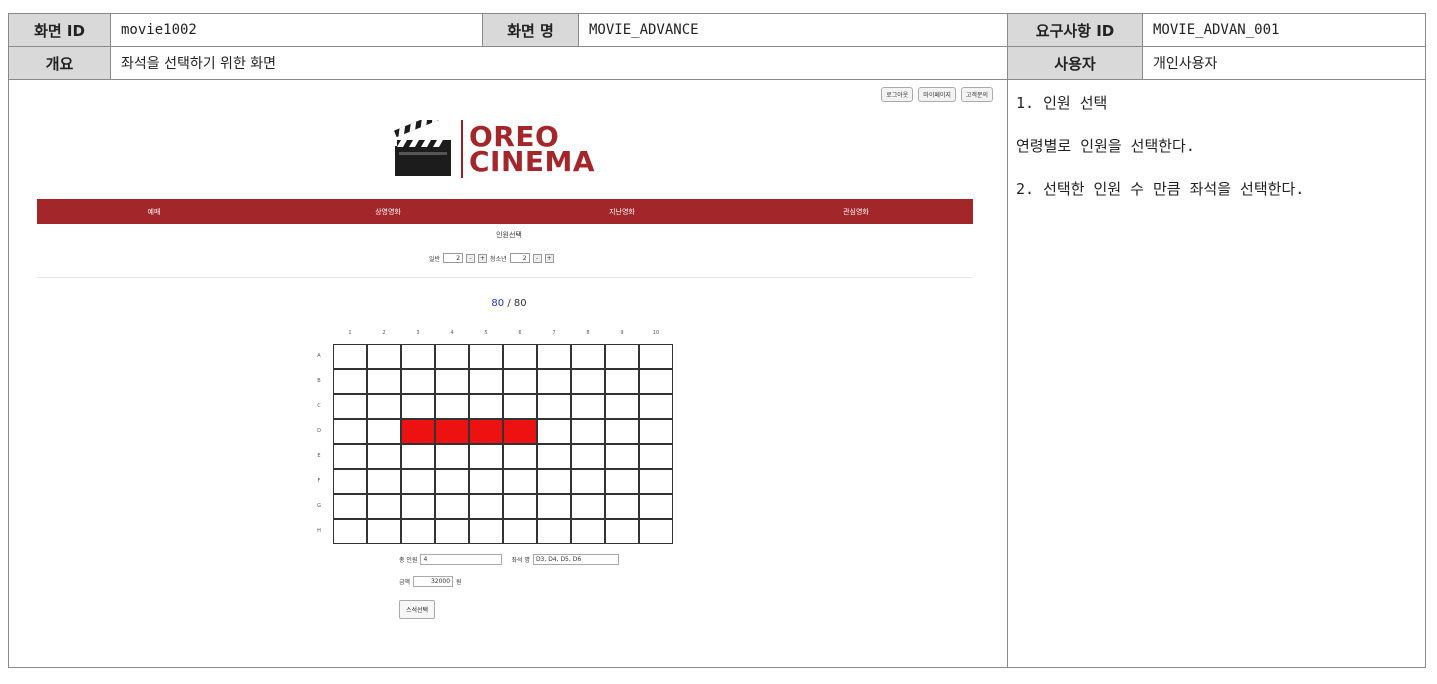 The width and height of the screenshot is (1437, 684). I want to click on seat-e4, so click(452, 456).